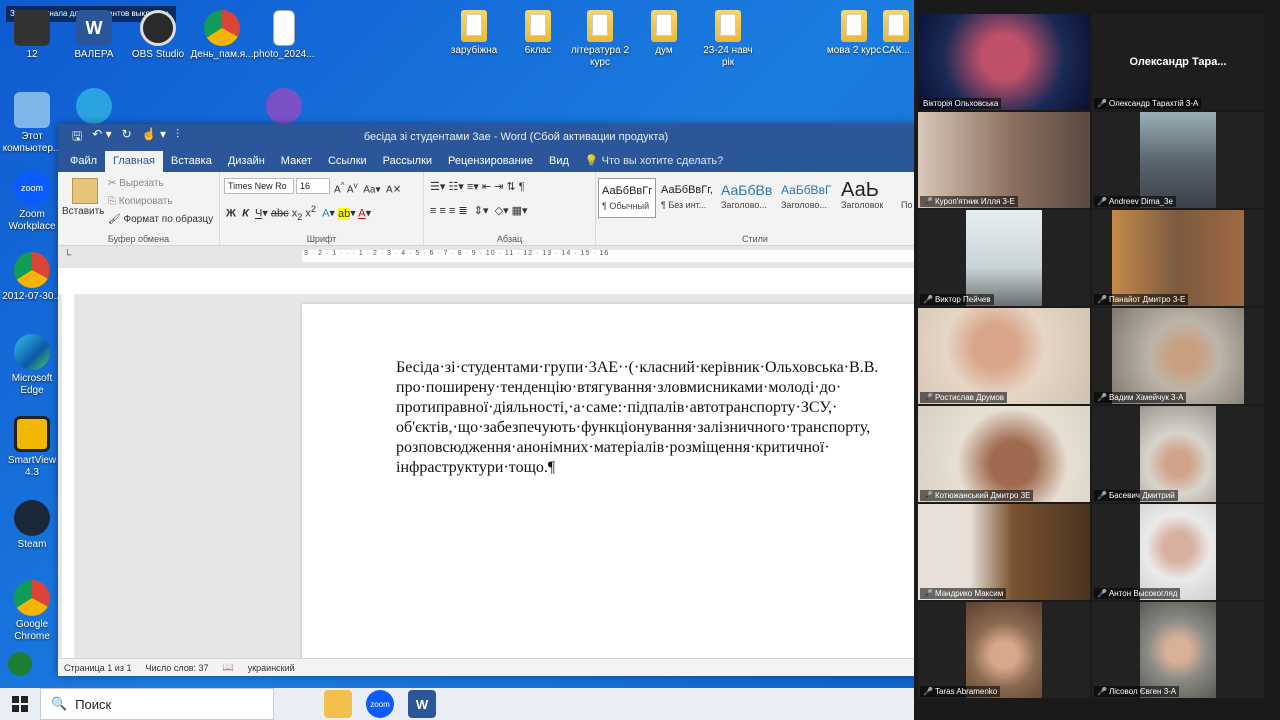 This screenshot has height=720, width=1280. What do you see at coordinates (1178, 356) in the screenshot?
I see `participant-tile: 🎤 Вадим Хімейчук 3-А` at bounding box center [1178, 356].